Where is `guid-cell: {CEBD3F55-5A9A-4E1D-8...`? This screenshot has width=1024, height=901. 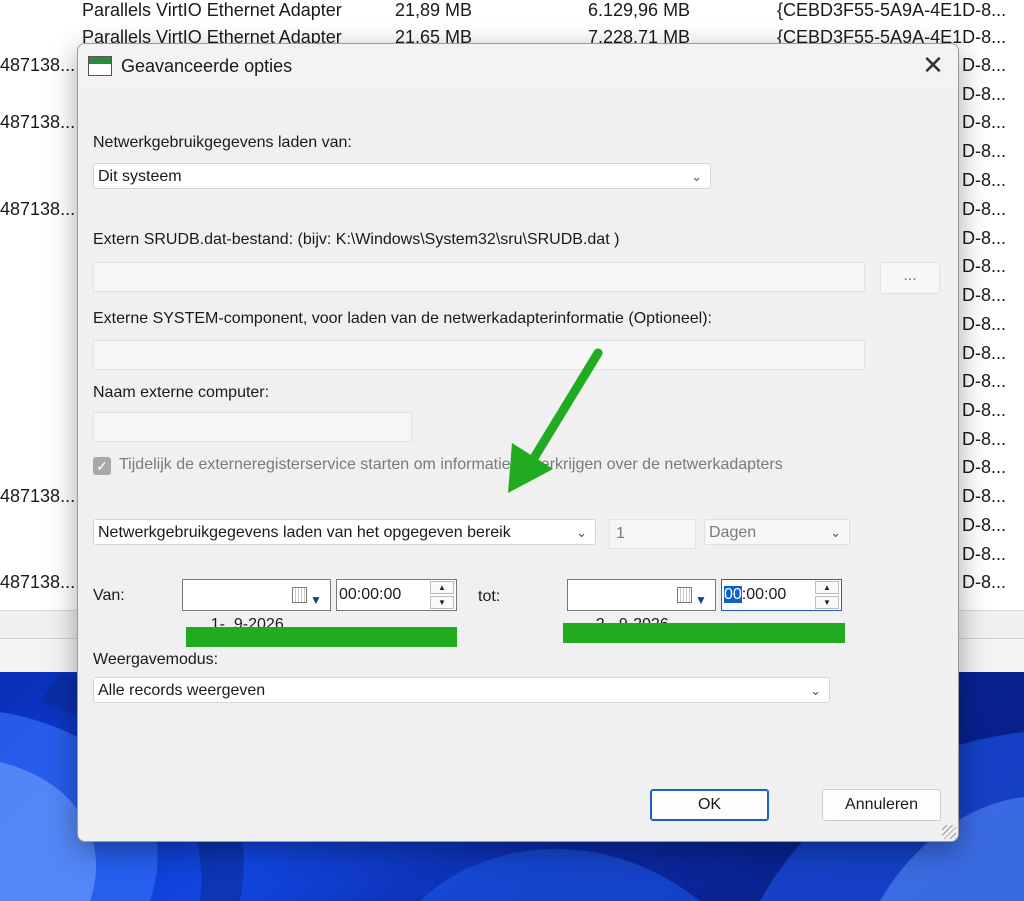
guid-cell: {CEBD3F55-5A9A-4E1D-8... is located at coordinates (892, 10).